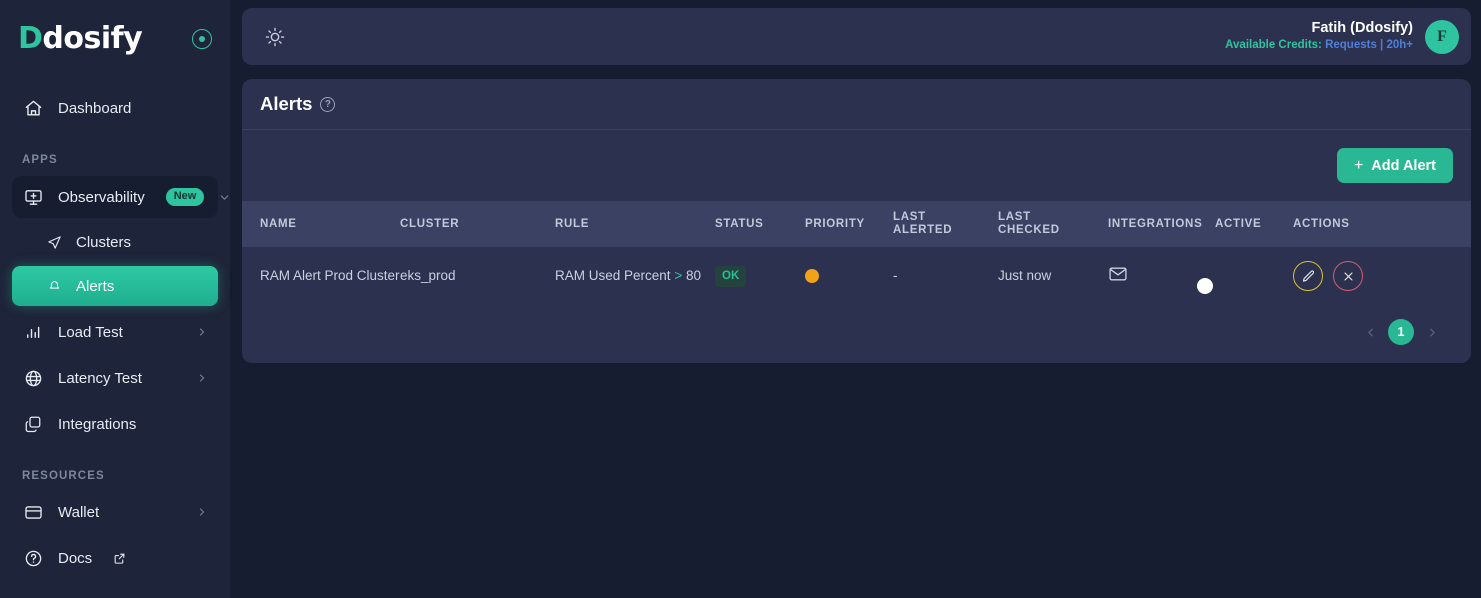  I want to click on card-header: Alerts ?, so click(856, 104).